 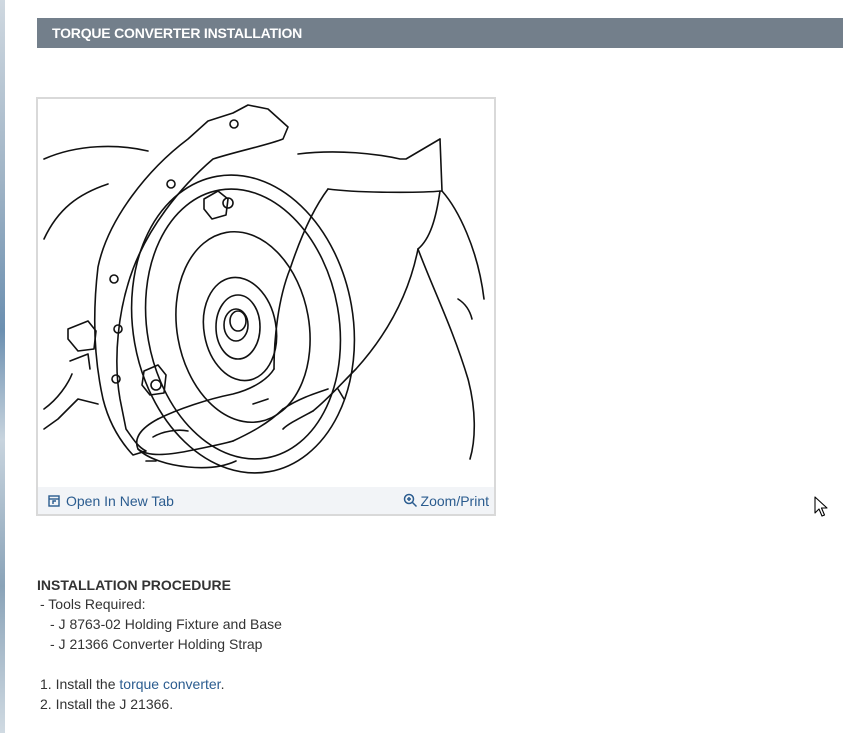 I want to click on open-in-new-tab-label: Open In New Tab, so click(x=120, y=500).